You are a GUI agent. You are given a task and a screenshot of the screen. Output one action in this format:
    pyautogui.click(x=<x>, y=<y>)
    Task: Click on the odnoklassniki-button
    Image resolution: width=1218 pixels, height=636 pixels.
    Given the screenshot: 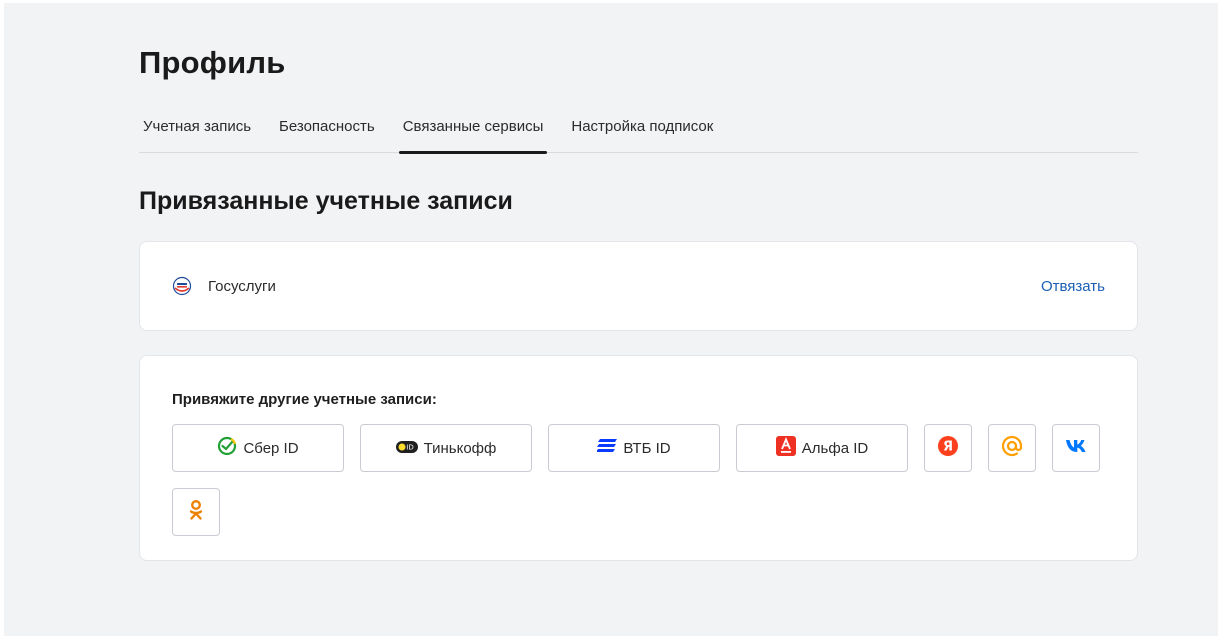 What is the action you would take?
    pyautogui.click(x=196, y=512)
    